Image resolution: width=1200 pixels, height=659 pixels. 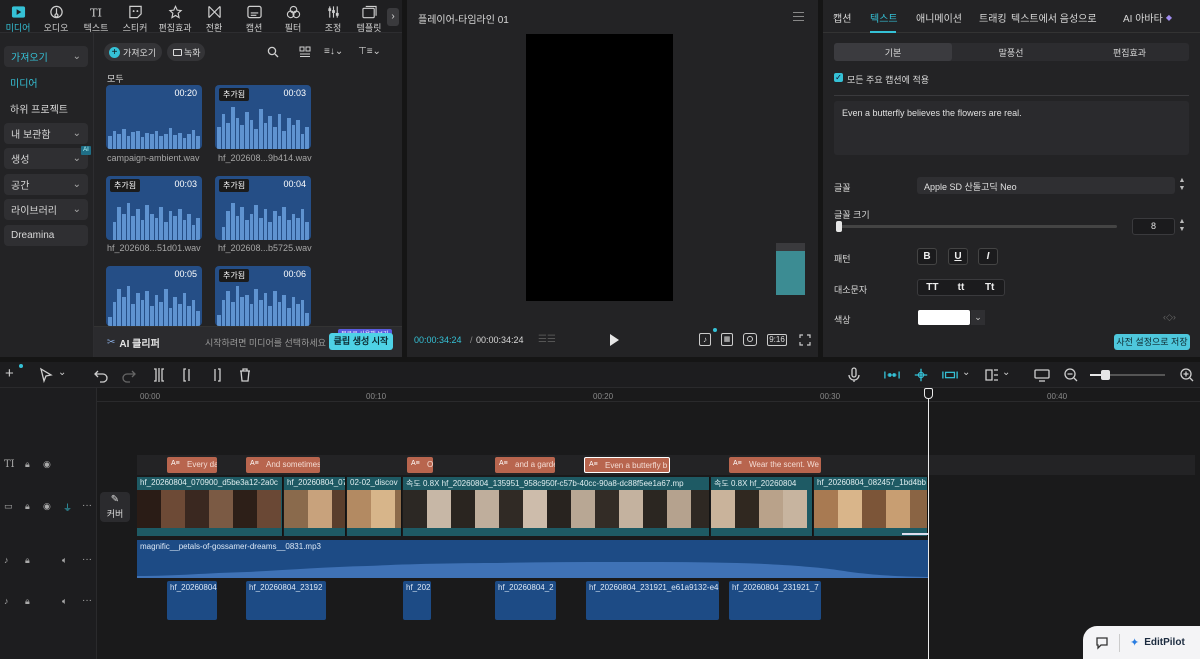 I want to click on mic-button, so click(x=854, y=375).